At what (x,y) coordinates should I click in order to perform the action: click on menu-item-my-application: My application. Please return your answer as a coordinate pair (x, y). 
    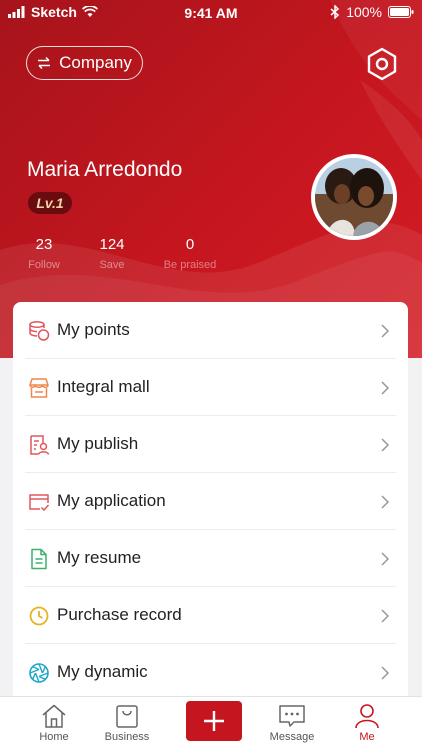
    Looking at the image, I should click on (210, 501).